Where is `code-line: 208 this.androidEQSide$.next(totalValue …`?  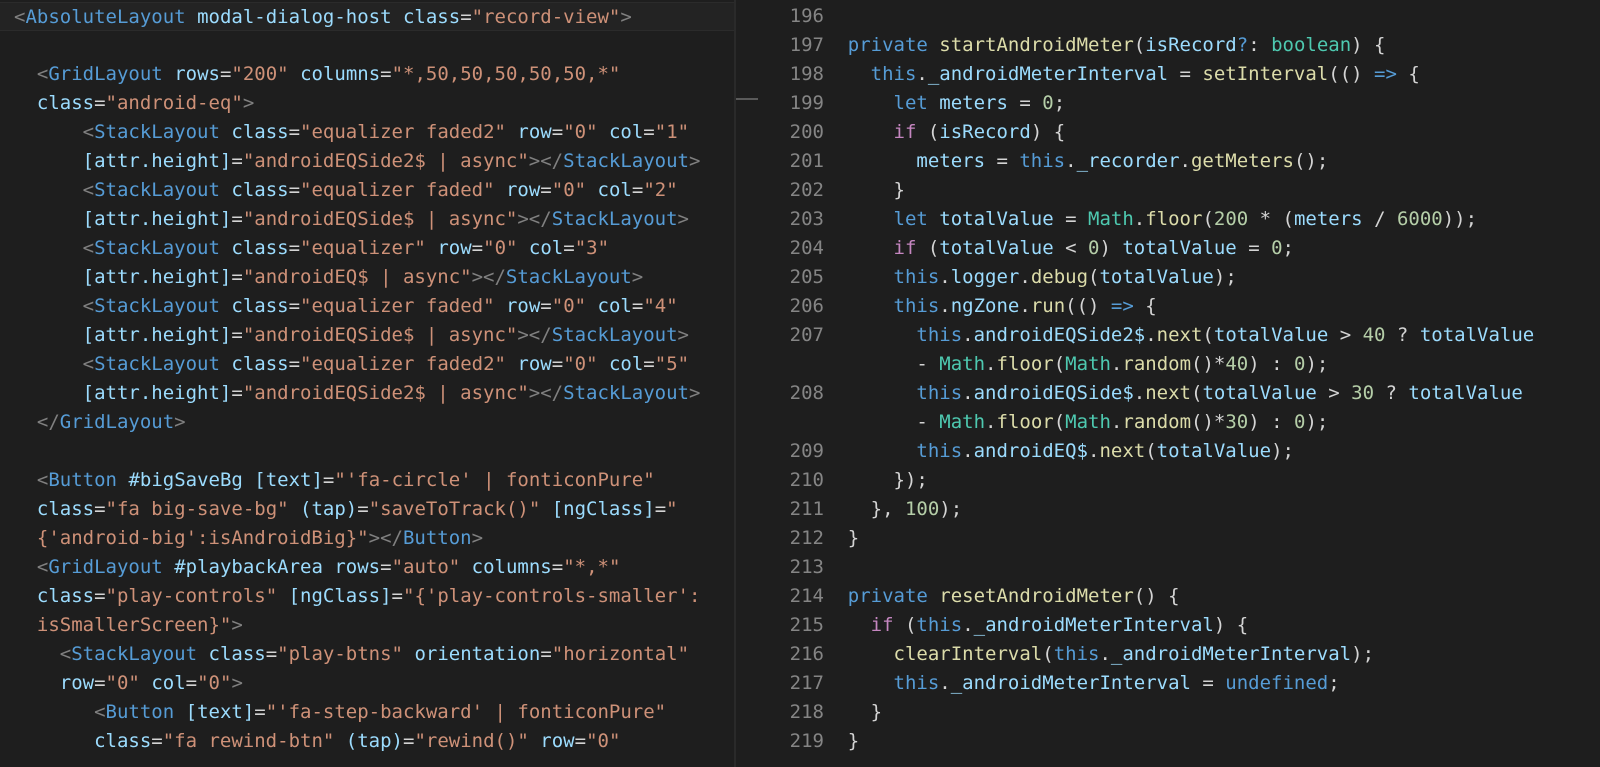 code-line: 208 this.androidEQSide$.next(totalValue … is located at coordinates (1180, 393).